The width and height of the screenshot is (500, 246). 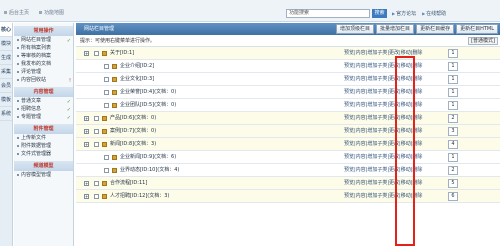 What do you see at coordinates (288, 157) in the screenshot?
I see `table-row: 企业新闻[ID:9](文档：6) 预览|内容|增加子类|更改|移动|删除 1` at bounding box center [288, 157].